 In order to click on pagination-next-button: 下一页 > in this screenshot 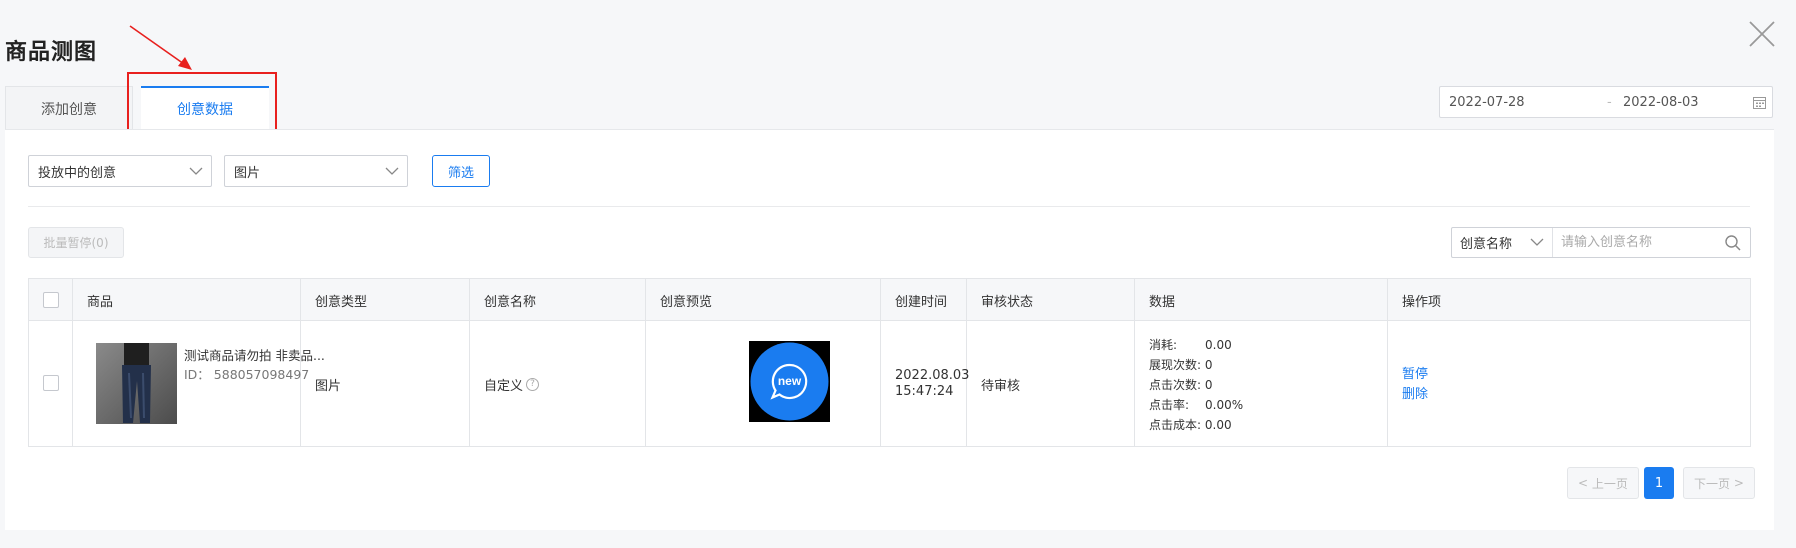, I will do `click(1719, 483)`.